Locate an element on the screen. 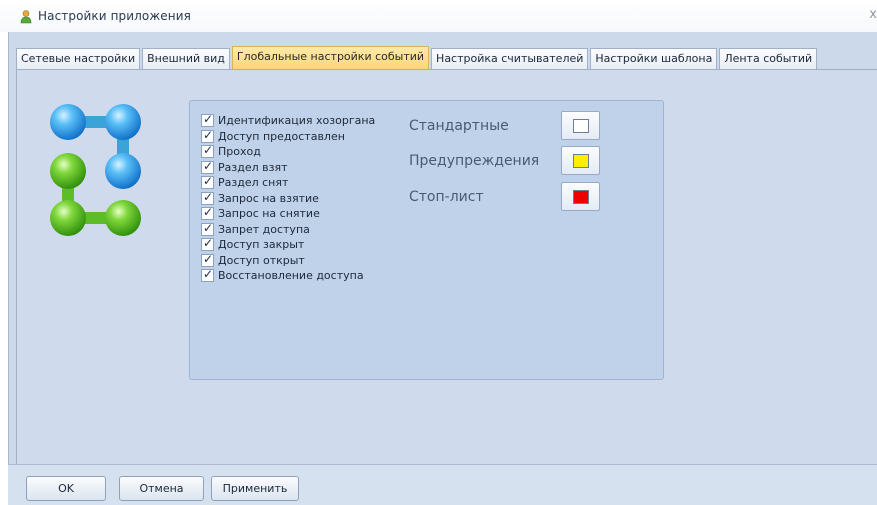 This screenshot has width=877, height=505. color-label-standard: Стандартные is located at coordinates (459, 125).